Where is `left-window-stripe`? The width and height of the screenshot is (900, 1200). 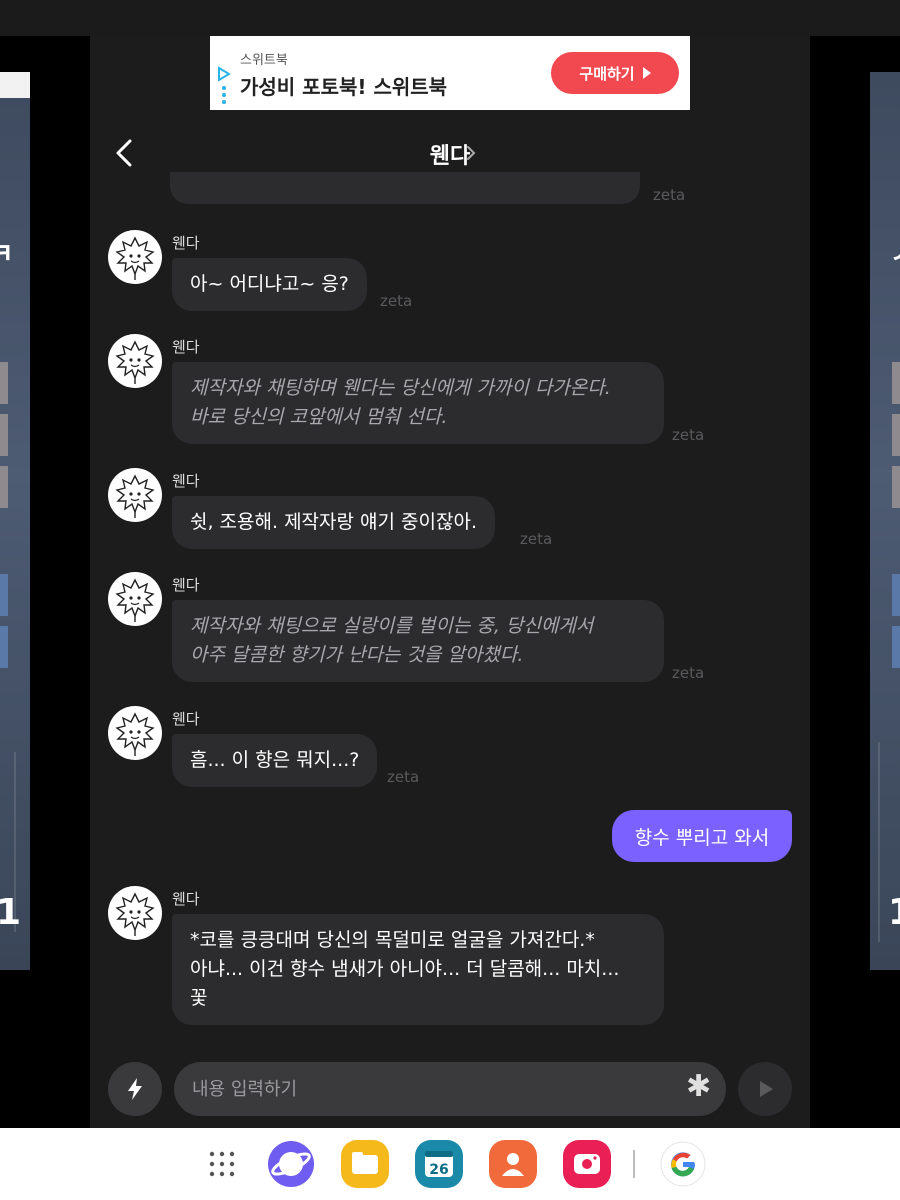
left-window-stripe is located at coordinates (15, 842).